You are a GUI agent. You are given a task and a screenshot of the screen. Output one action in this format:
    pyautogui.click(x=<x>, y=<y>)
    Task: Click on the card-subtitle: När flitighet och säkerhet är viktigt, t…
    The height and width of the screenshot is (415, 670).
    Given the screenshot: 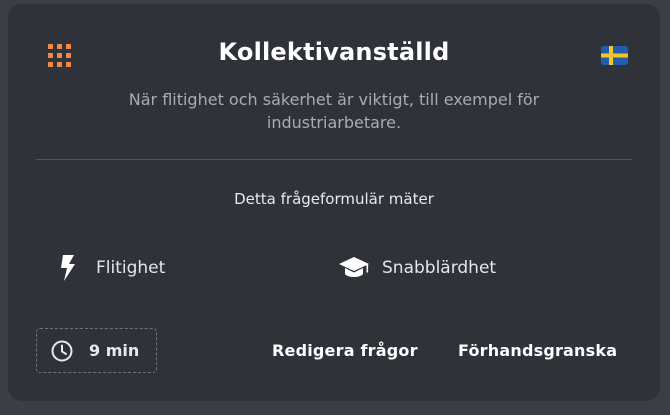 What is the action you would take?
    pyautogui.click(x=334, y=111)
    